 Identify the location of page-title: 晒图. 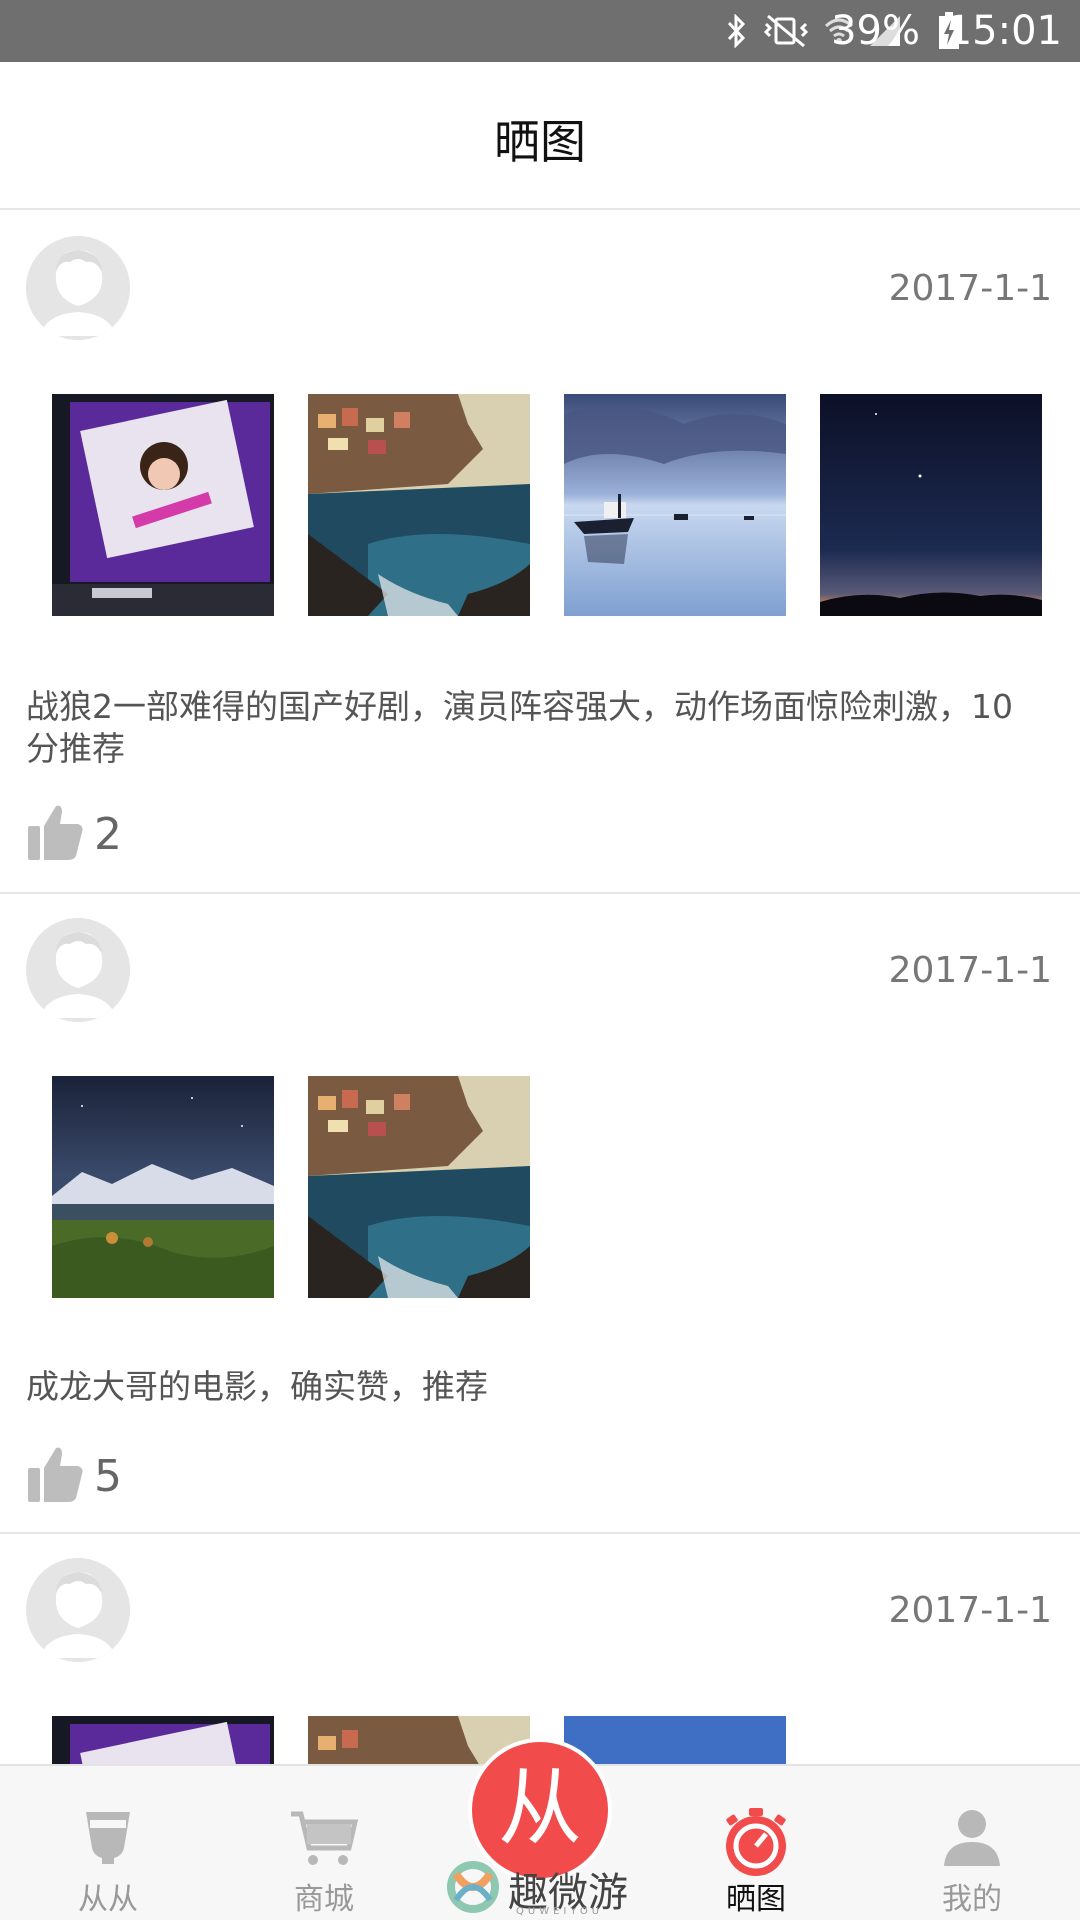
(540, 142).